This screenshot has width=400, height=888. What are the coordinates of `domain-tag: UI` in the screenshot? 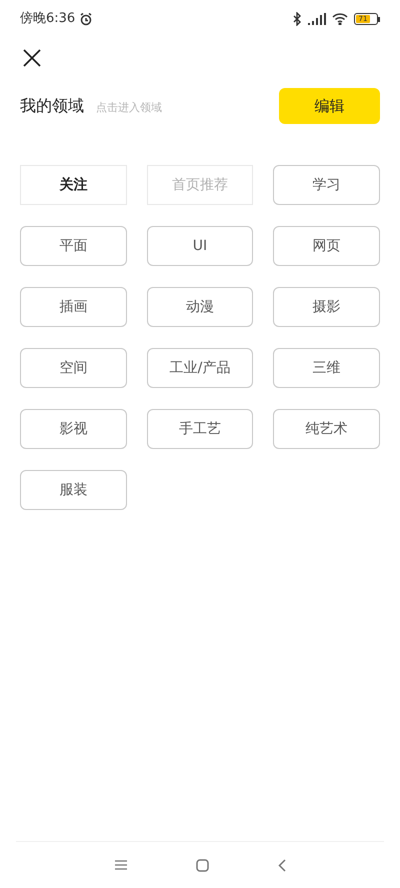 It's located at (200, 246).